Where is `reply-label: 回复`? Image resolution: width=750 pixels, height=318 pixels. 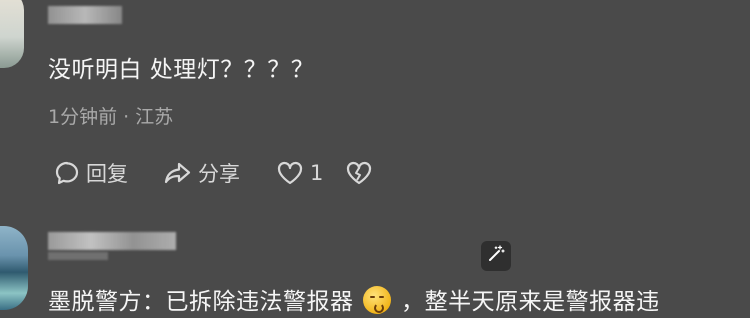
reply-label: 回复 is located at coordinates (107, 174).